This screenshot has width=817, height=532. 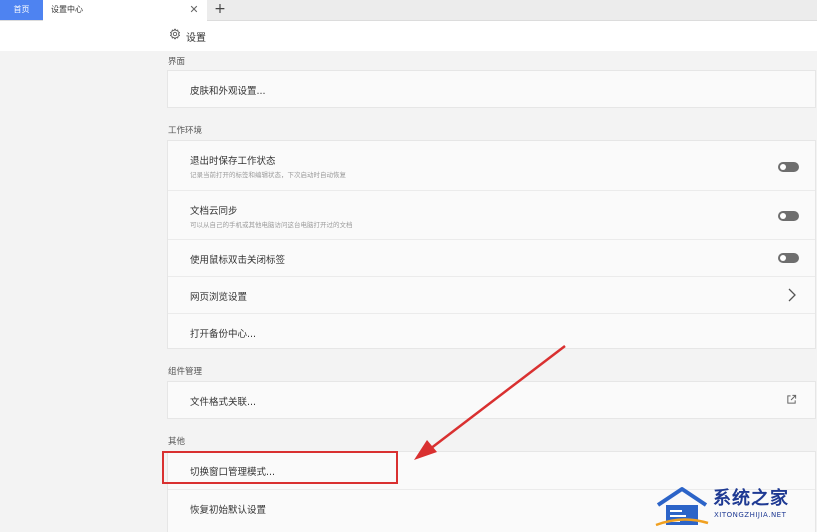 I want to click on annotation-arrow, so click(x=490, y=402).